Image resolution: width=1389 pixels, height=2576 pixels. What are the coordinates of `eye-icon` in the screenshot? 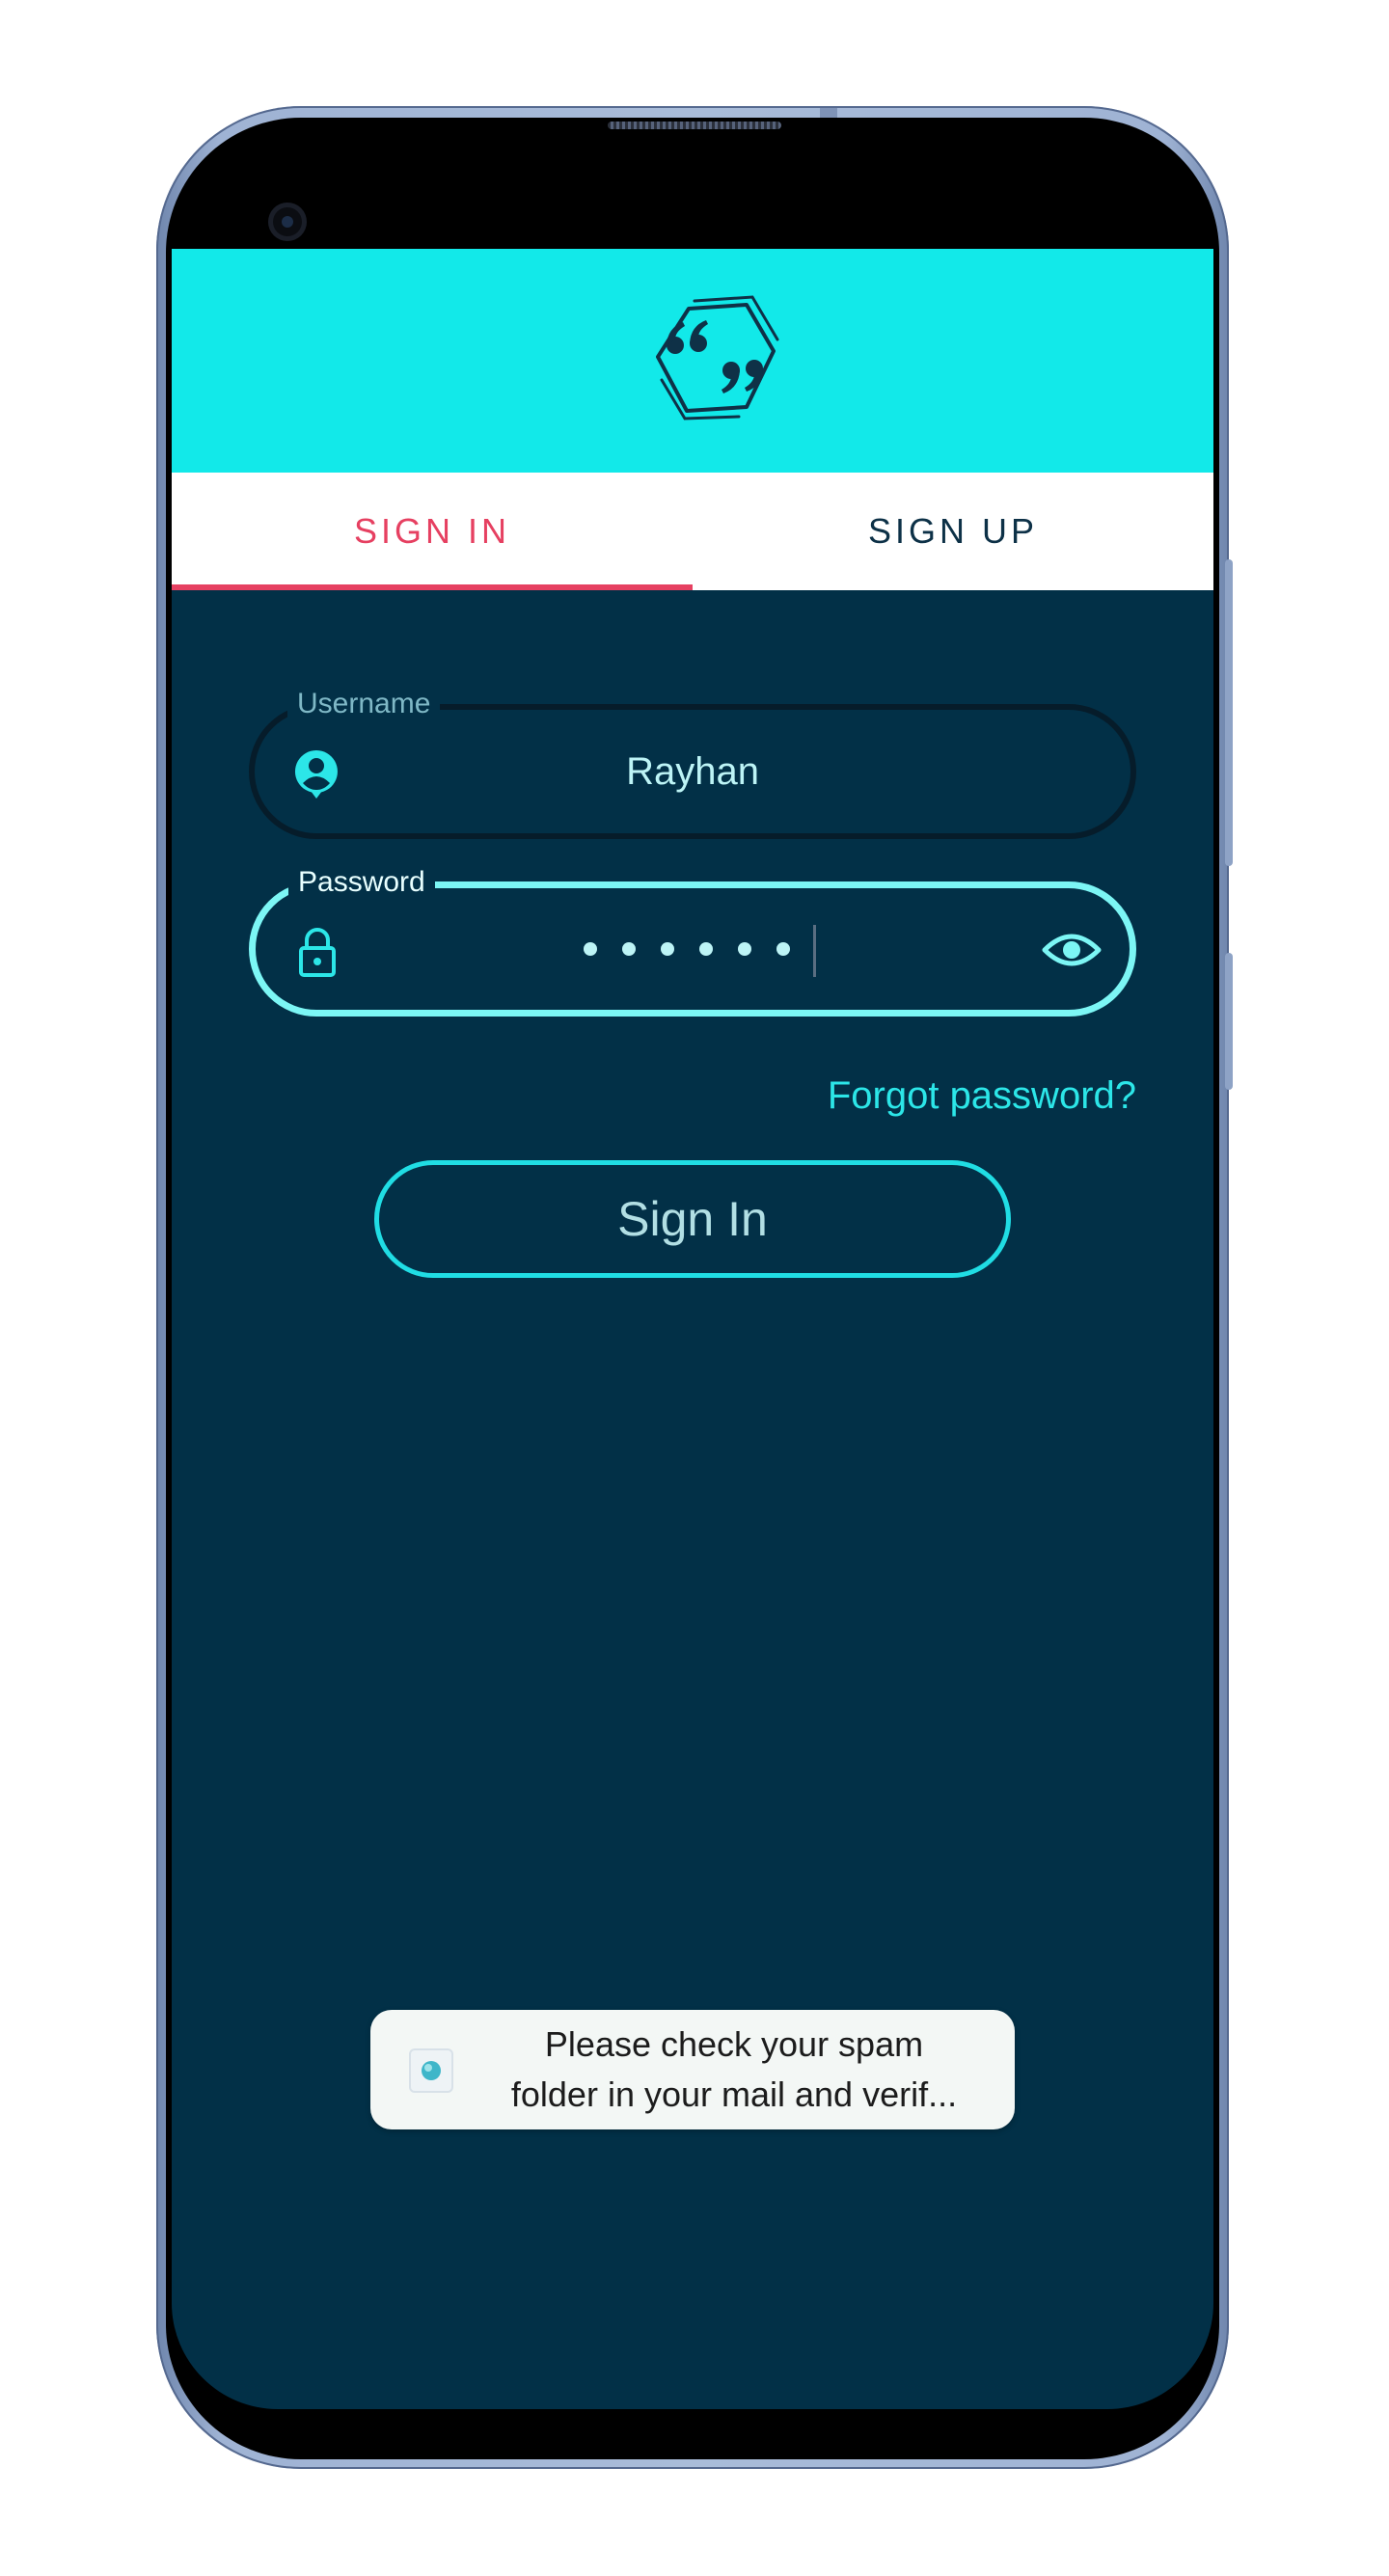 It's located at (1072, 950).